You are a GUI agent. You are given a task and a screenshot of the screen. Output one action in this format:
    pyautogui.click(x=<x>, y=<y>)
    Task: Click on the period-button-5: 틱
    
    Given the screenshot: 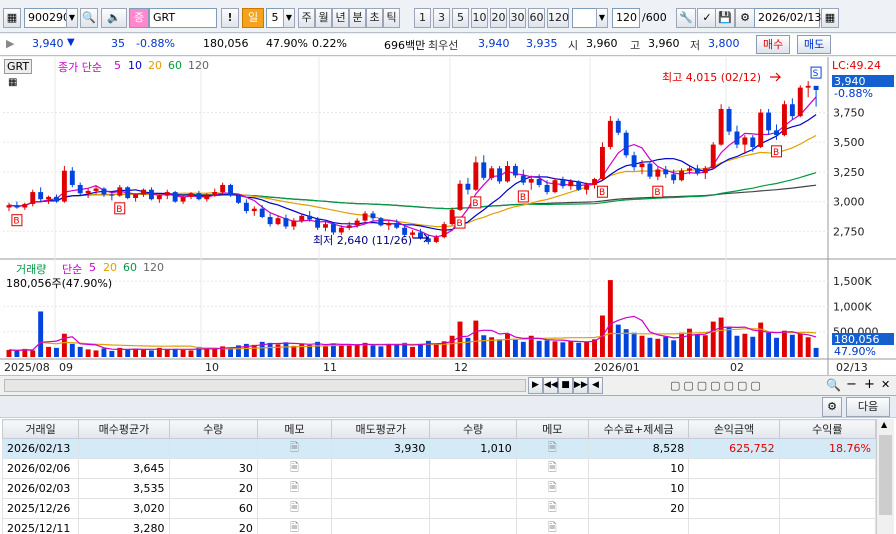 What is the action you would take?
    pyautogui.click(x=391, y=18)
    